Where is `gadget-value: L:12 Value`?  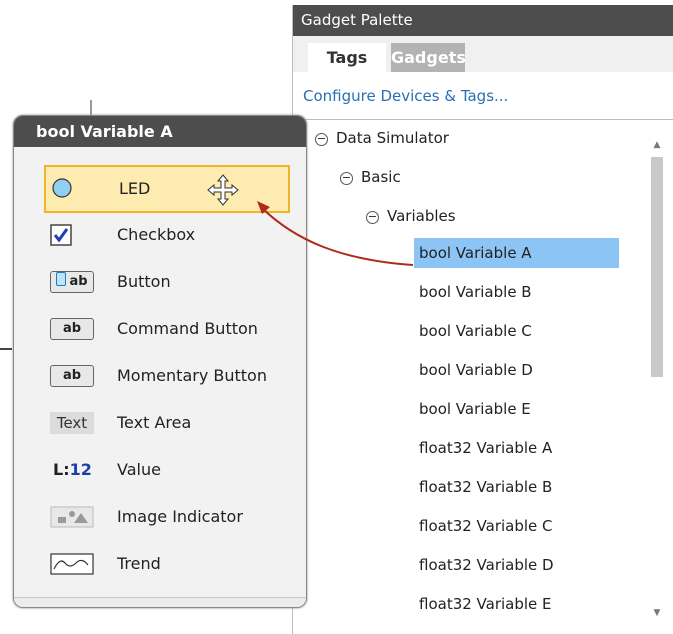
gadget-value: L:12 Value is located at coordinates (166, 470).